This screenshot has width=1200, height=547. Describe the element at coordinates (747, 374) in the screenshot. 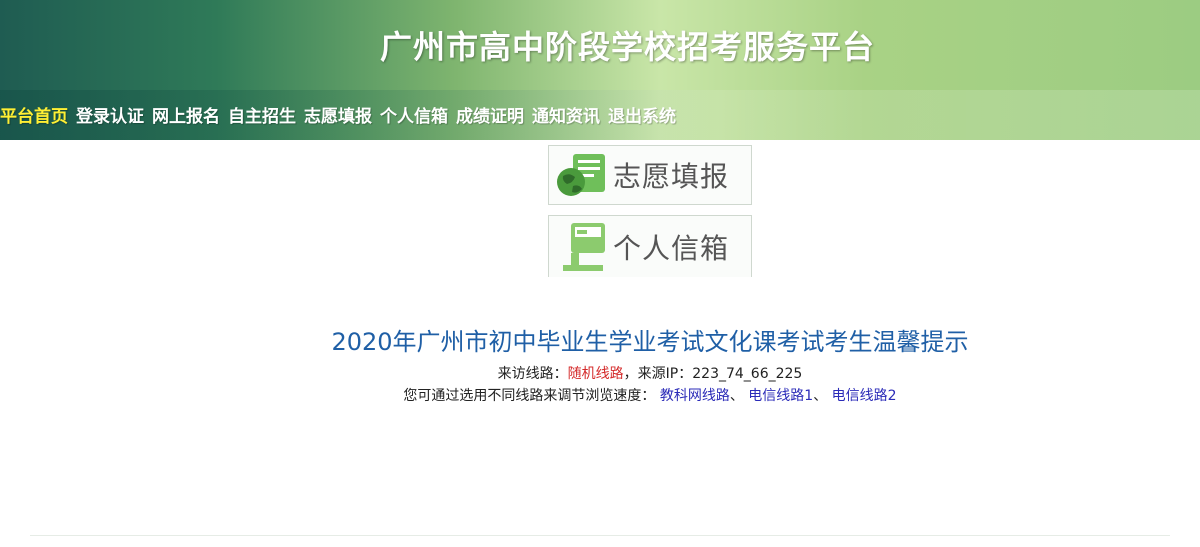

I see `ip-value: 223_74_66_225` at that location.